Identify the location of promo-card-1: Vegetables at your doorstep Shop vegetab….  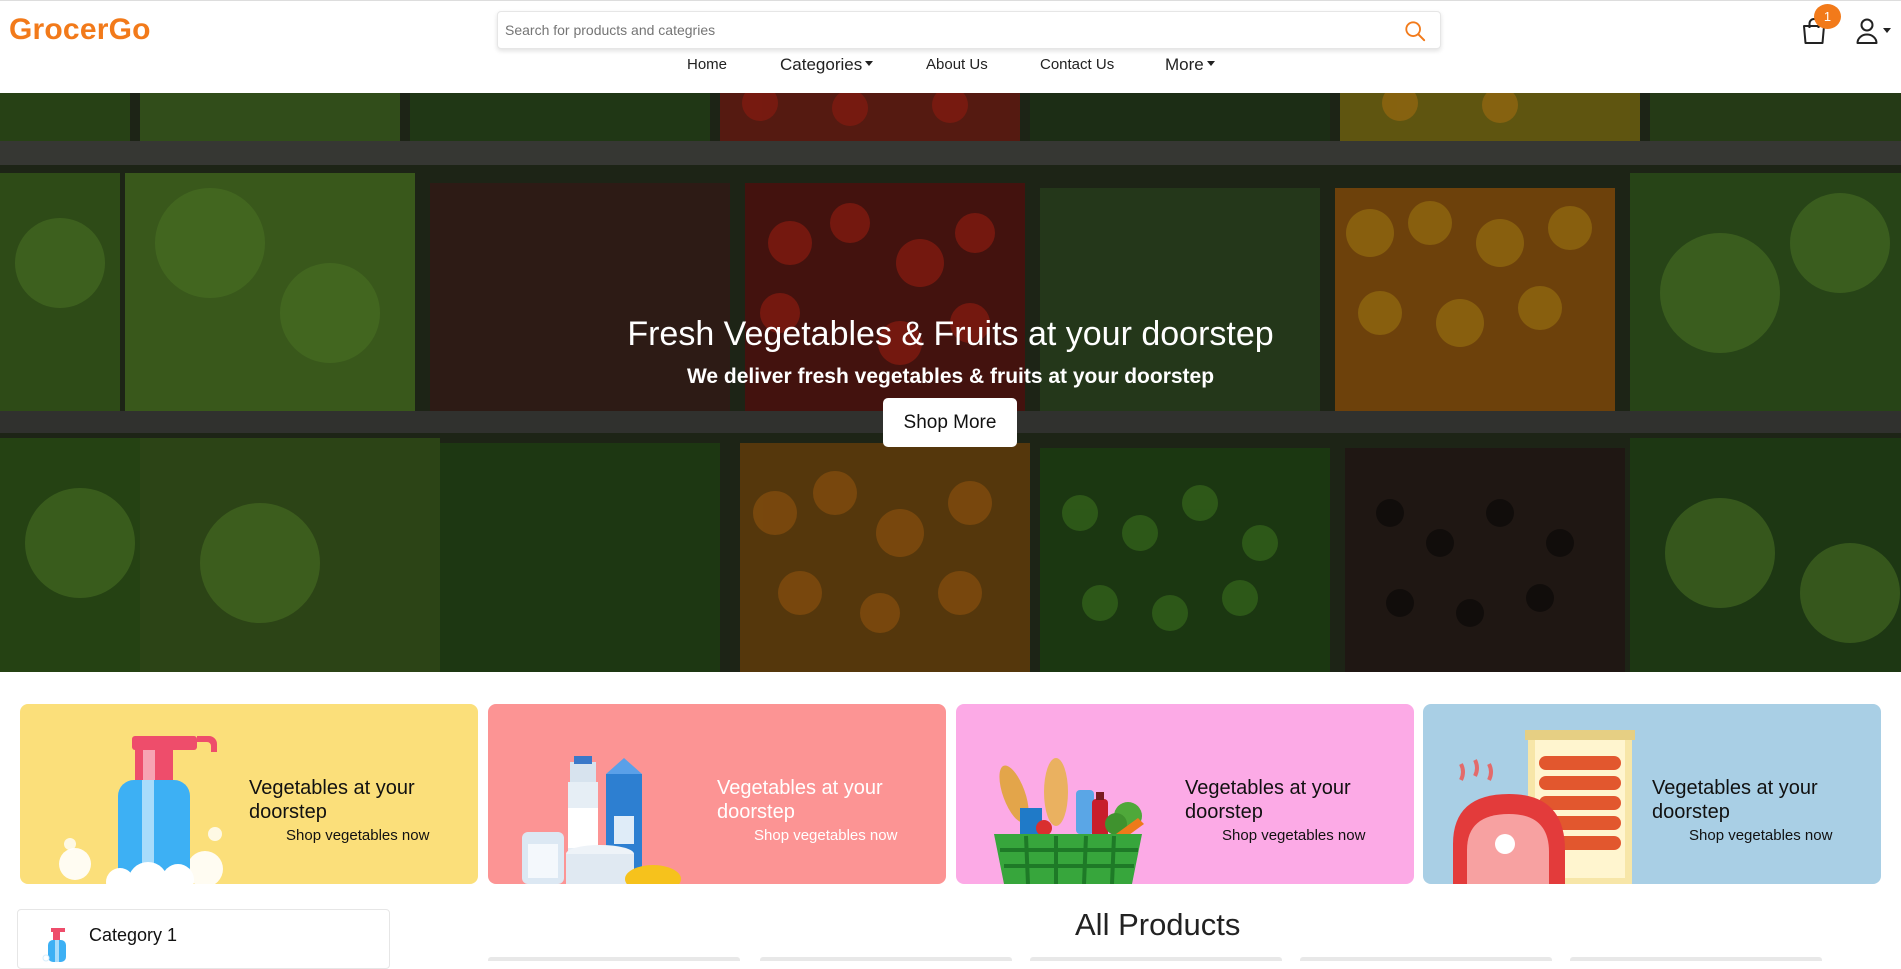
(249, 794).